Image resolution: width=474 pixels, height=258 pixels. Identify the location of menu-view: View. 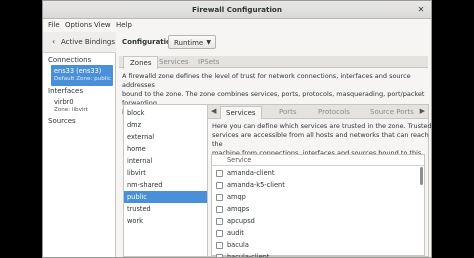
(102, 25).